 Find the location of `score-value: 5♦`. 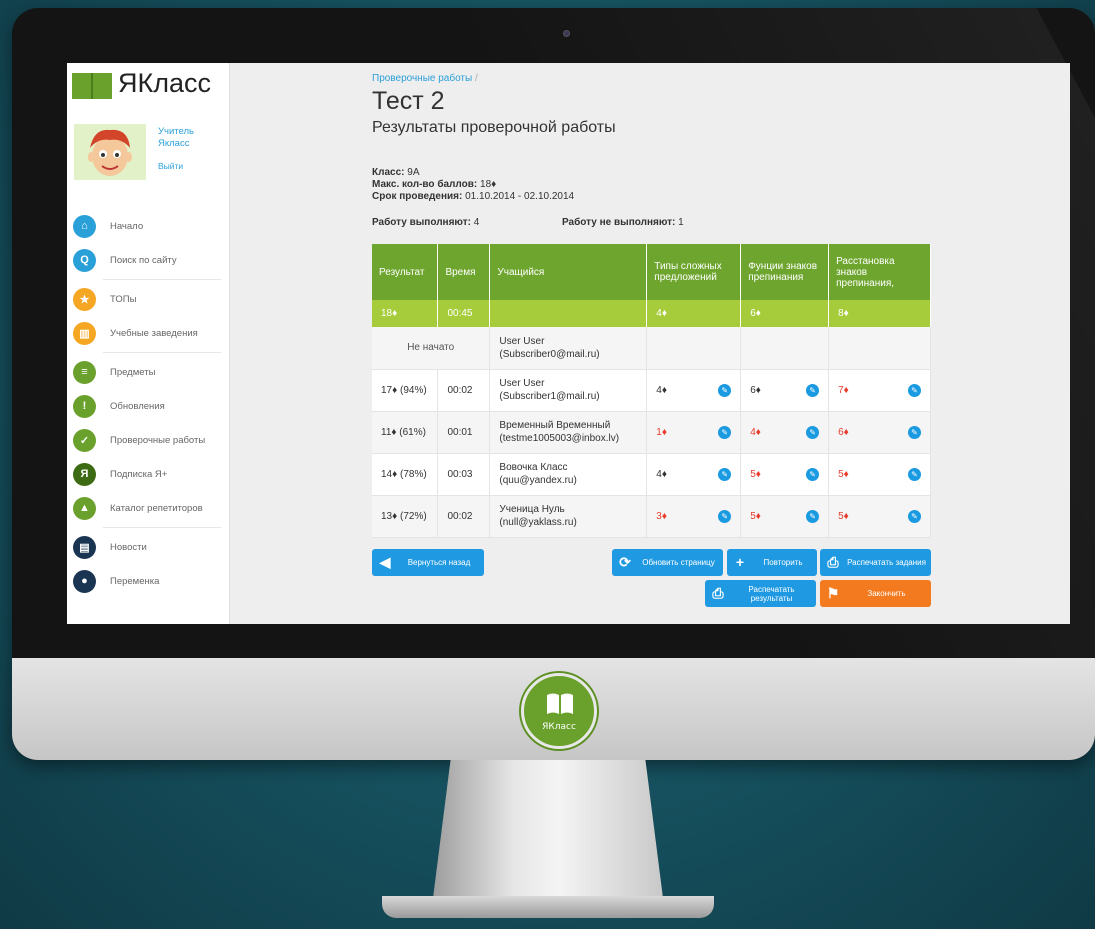

score-value: 5♦ is located at coordinates (843, 516).